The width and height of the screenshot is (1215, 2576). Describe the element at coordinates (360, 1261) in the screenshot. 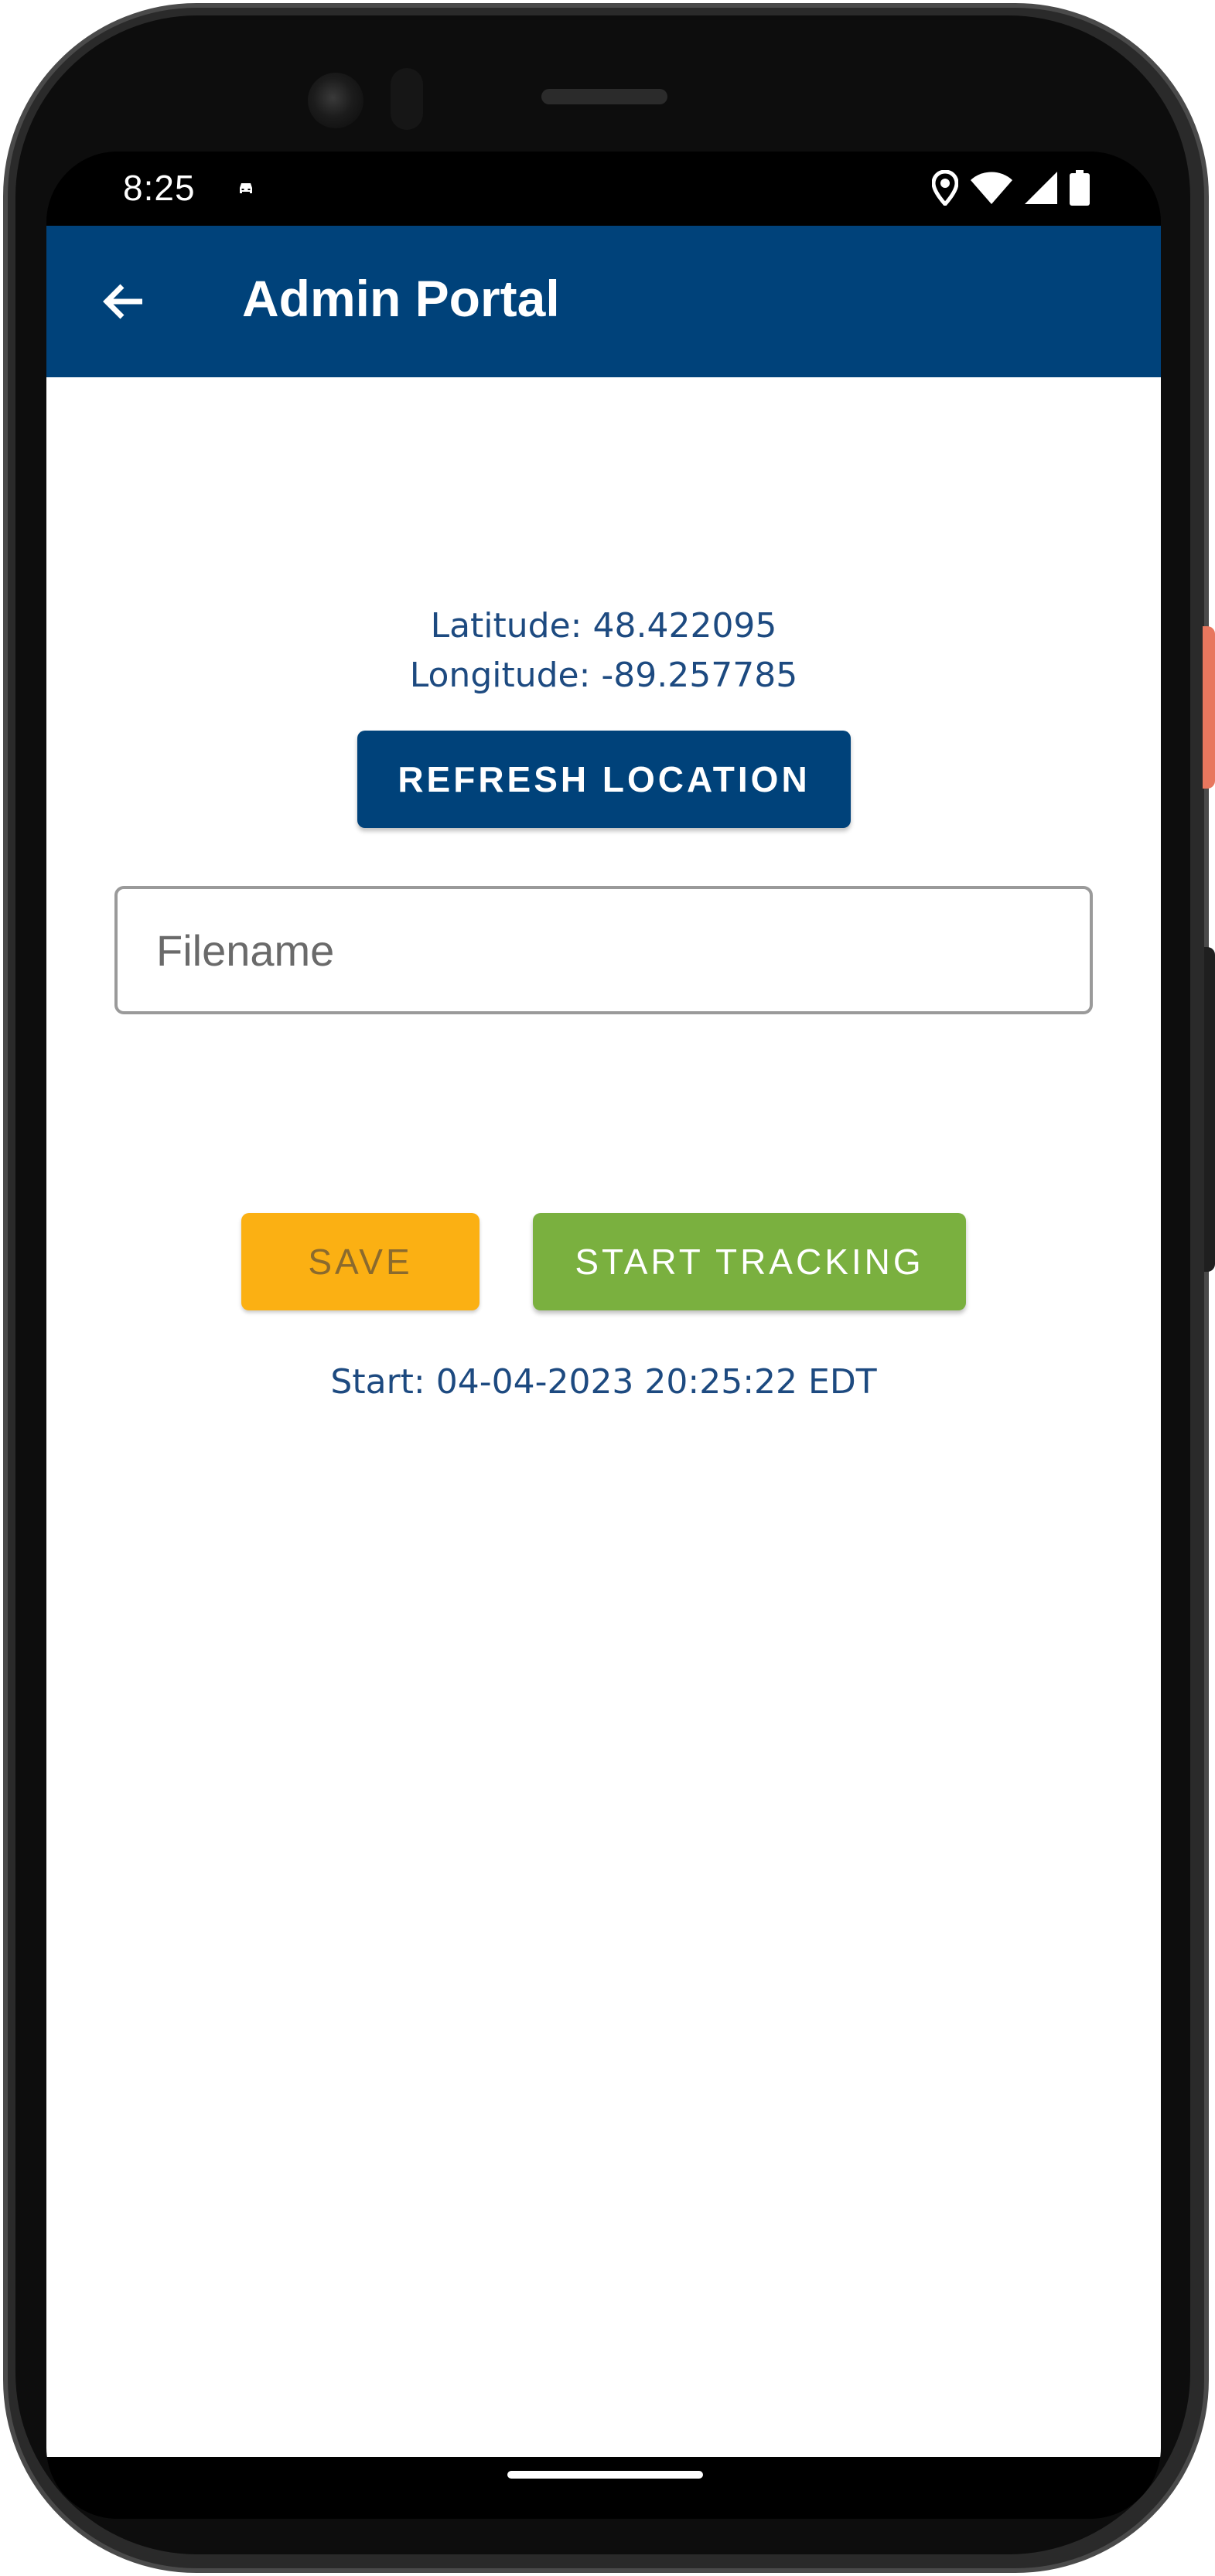

I see `save-button: SAVE` at that location.